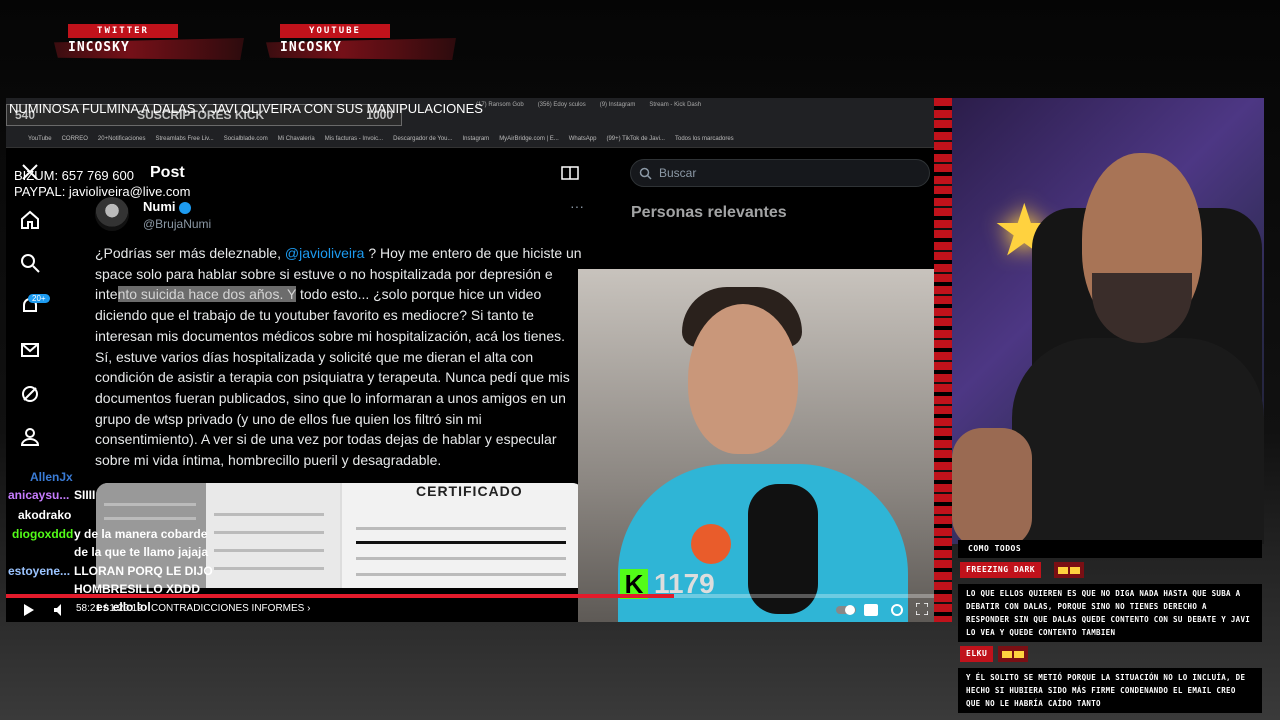 Image resolution: width=1280 pixels, height=720 pixels. What do you see at coordinates (74, 175) in the screenshot?
I see `bizum-text: BIZUM: 657 769 600` at bounding box center [74, 175].